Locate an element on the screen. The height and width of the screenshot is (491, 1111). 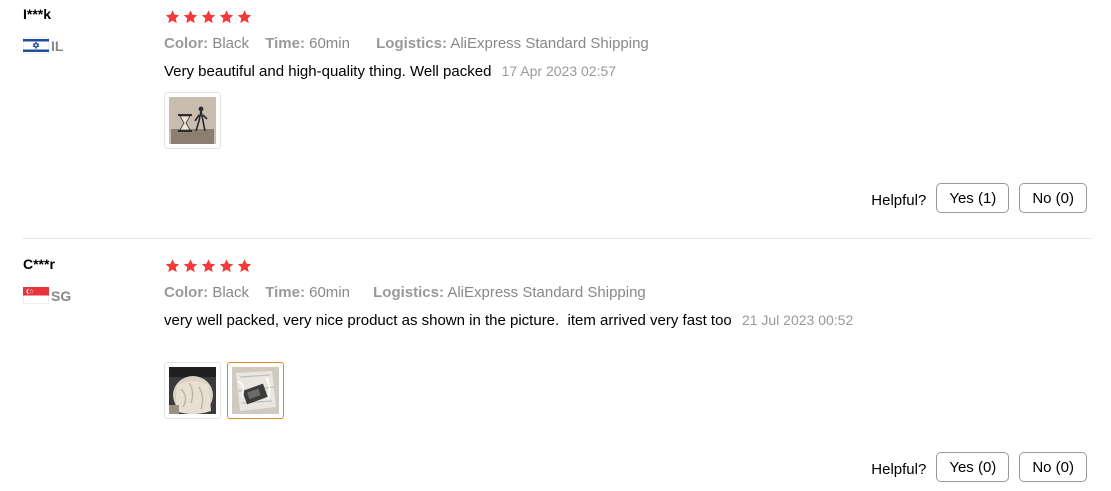
country-code: SG is located at coordinates (61, 295).